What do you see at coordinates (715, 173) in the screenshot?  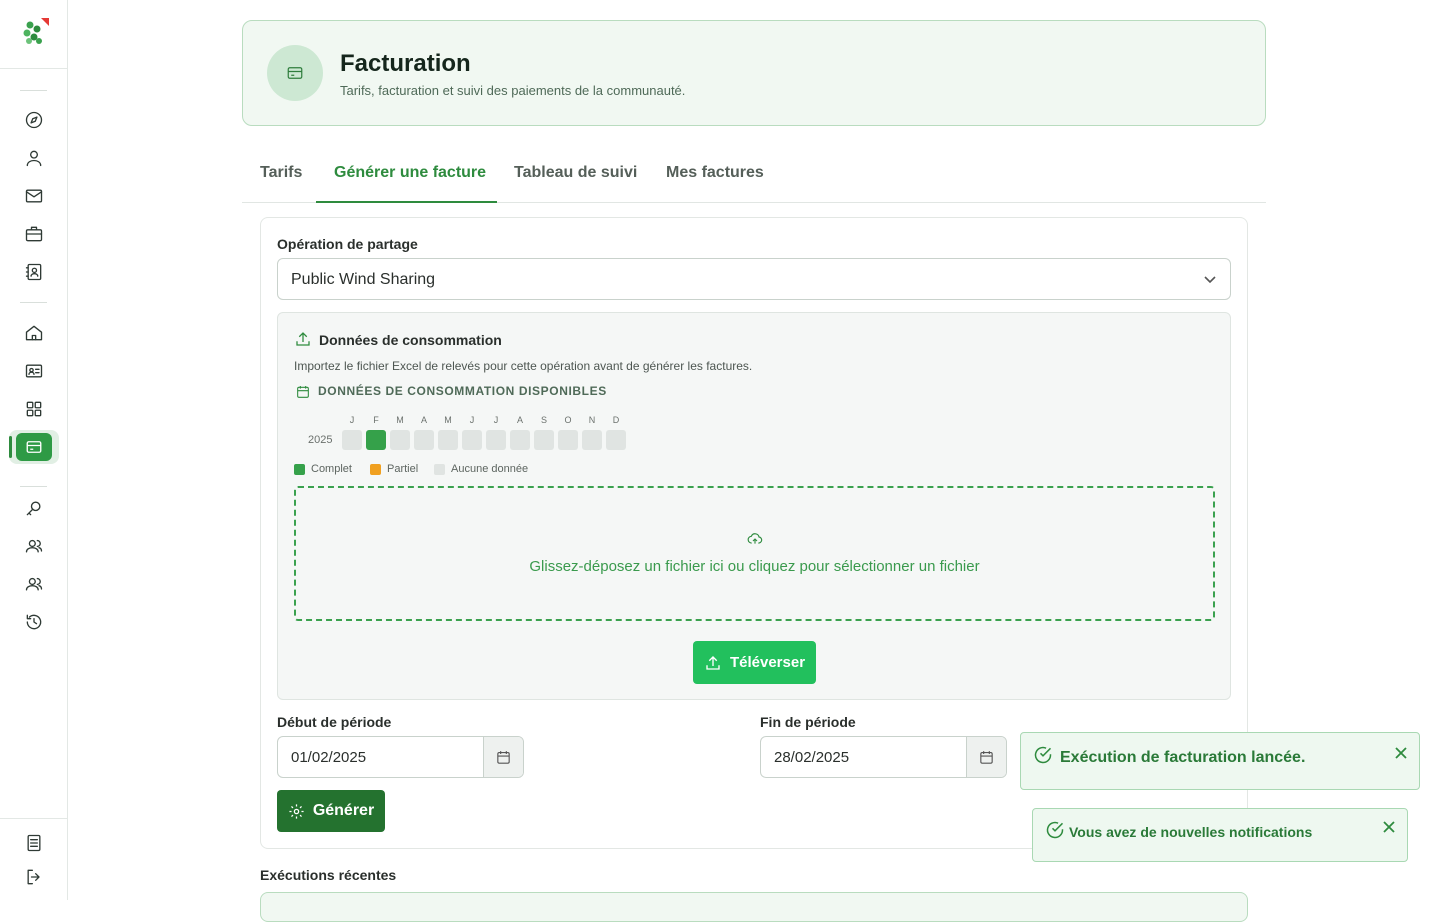 I see `tab-mes-factures: Mes factures` at bounding box center [715, 173].